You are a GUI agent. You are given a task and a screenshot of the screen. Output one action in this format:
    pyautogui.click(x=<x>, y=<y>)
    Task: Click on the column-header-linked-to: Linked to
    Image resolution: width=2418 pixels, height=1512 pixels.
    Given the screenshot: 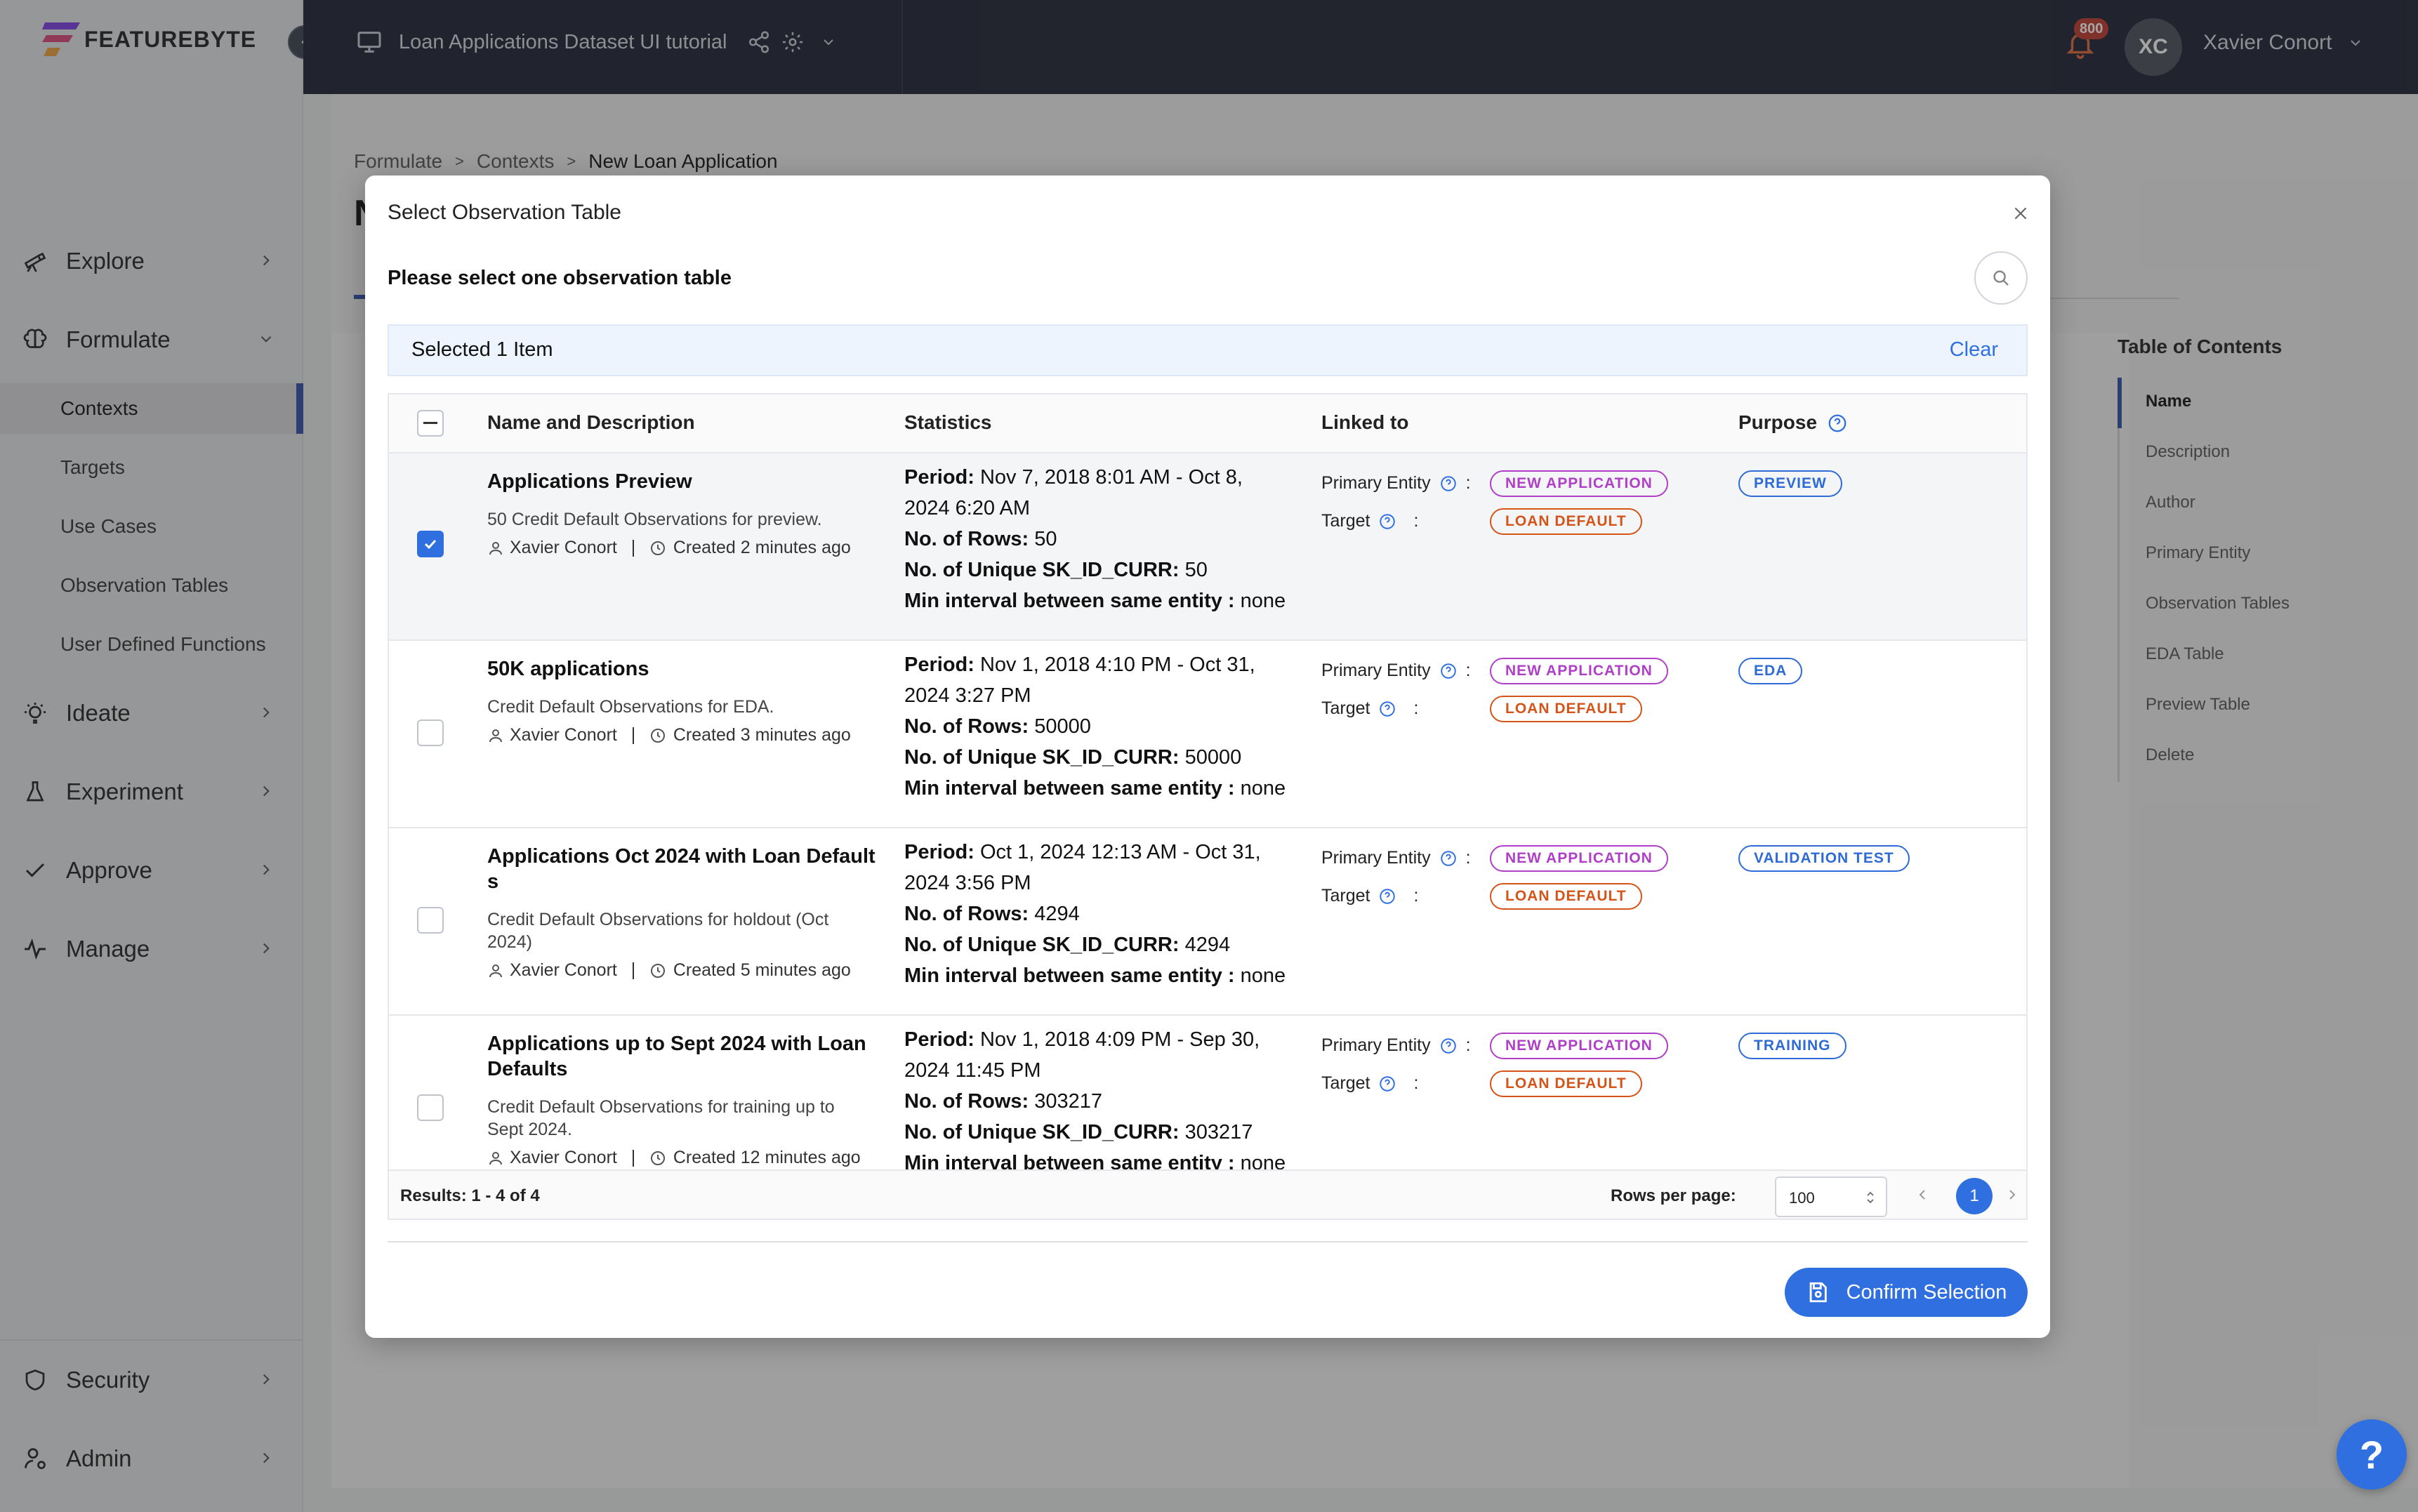 What is the action you would take?
    pyautogui.click(x=1364, y=422)
    